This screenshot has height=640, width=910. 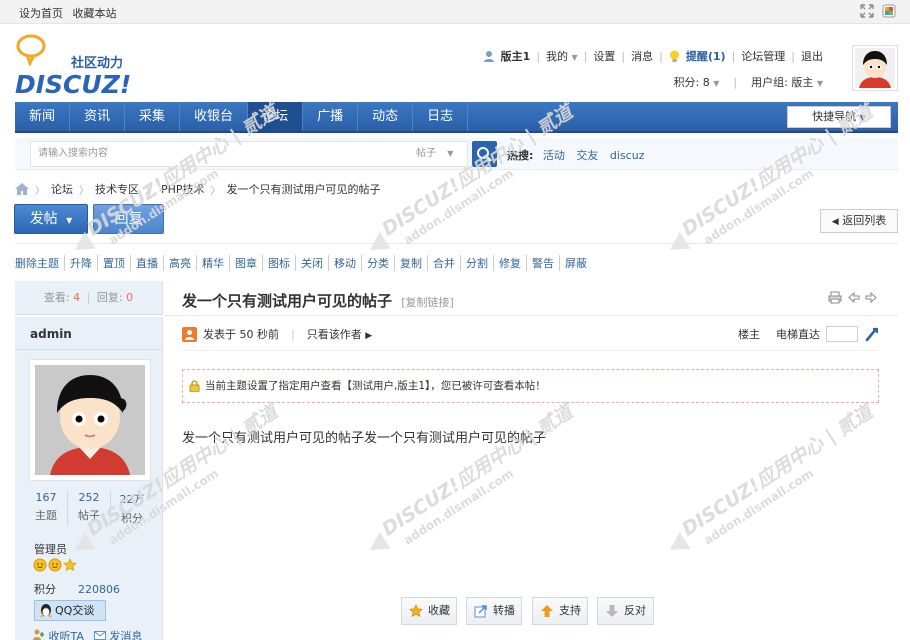 I want to click on fullscreen-icon, so click(x=867, y=11).